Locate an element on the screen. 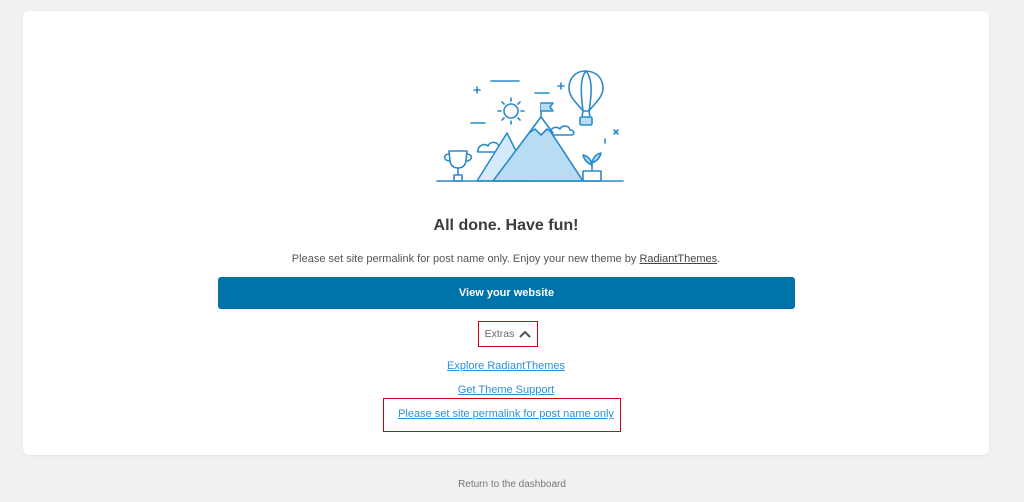  extras-toggle: Extras is located at coordinates (508, 334).